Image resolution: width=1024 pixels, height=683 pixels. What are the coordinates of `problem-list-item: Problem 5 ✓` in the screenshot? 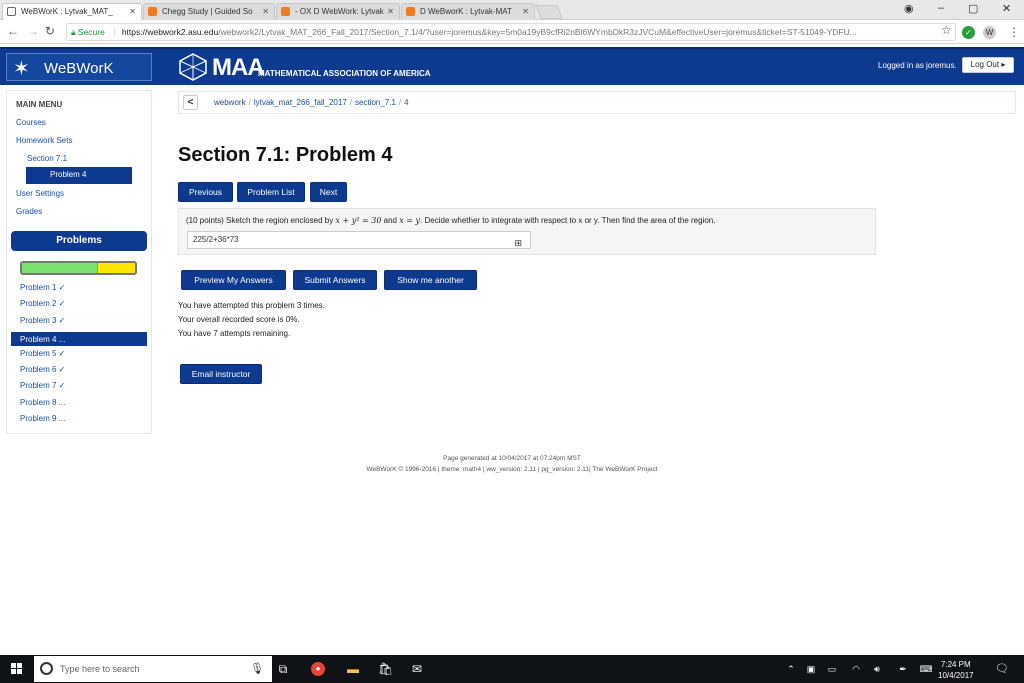 It's located at (42, 353).